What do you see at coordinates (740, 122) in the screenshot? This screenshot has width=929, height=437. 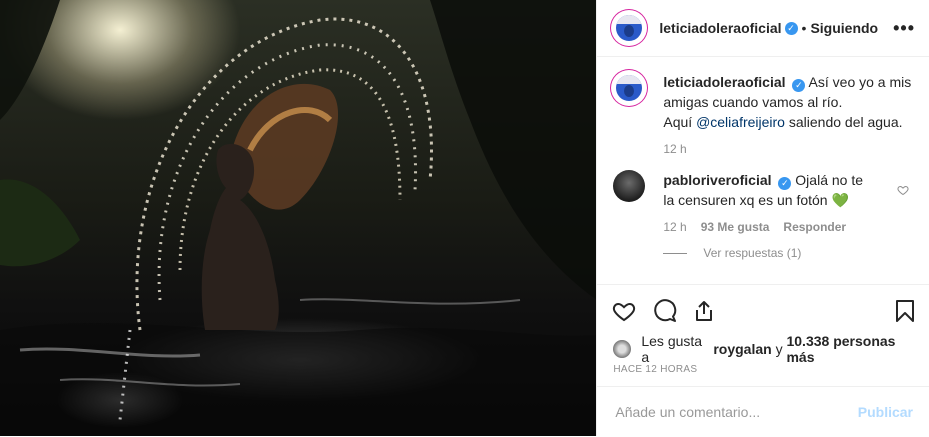 I see `mention-link: @celiafreijeiro` at bounding box center [740, 122].